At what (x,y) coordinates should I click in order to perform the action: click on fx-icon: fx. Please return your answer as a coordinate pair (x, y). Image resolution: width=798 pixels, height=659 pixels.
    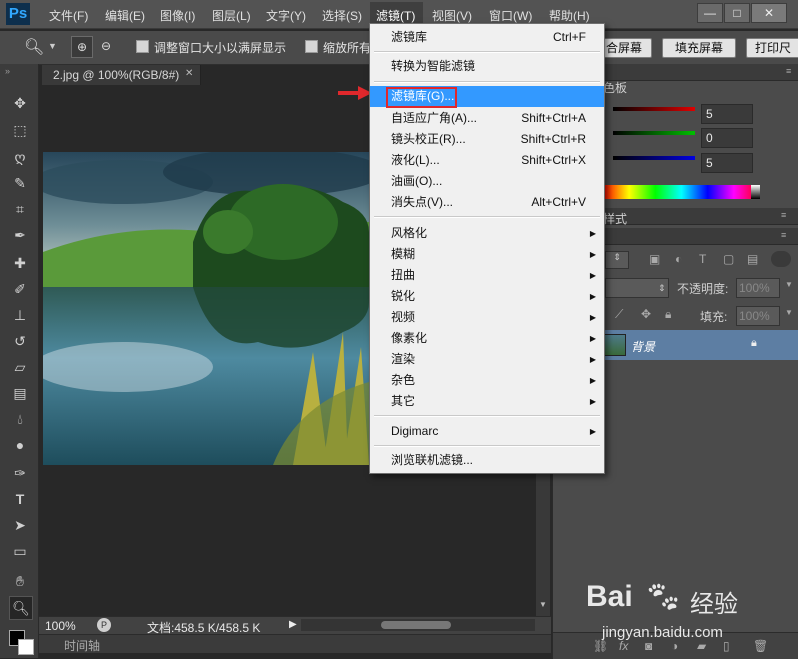
    Looking at the image, I should click on (623, 646).